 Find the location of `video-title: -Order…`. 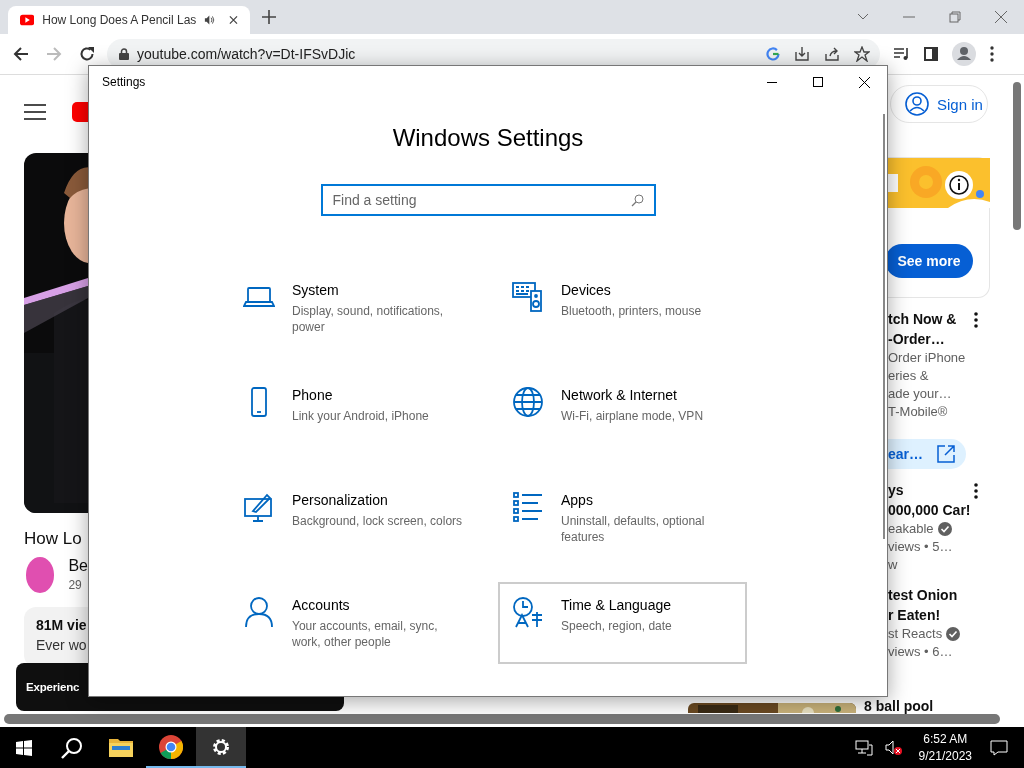

video-title: -Order… is located at coordinates (944, 339).